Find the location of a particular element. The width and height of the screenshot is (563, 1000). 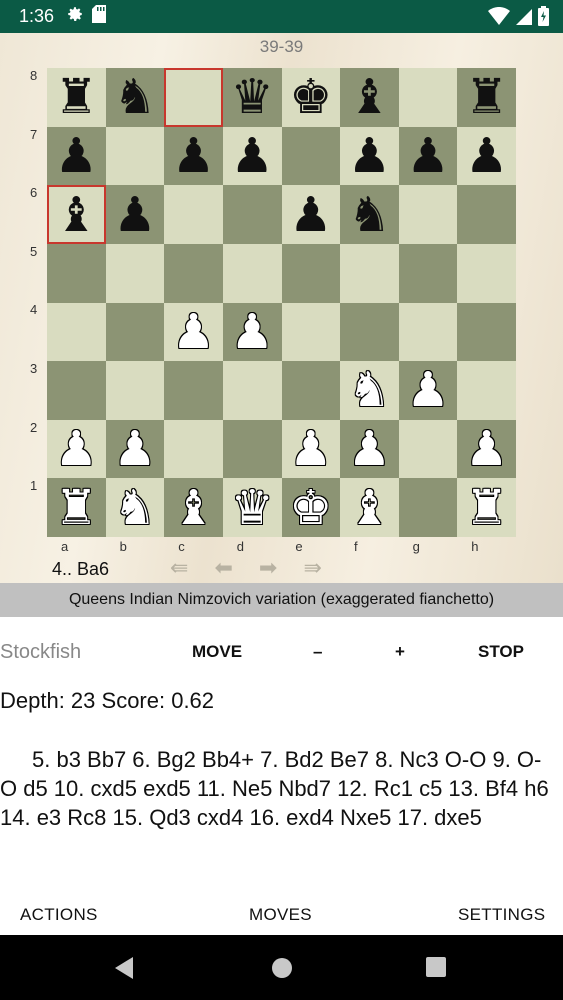

square-a7: ♟ is located at coordinates (76, 156).